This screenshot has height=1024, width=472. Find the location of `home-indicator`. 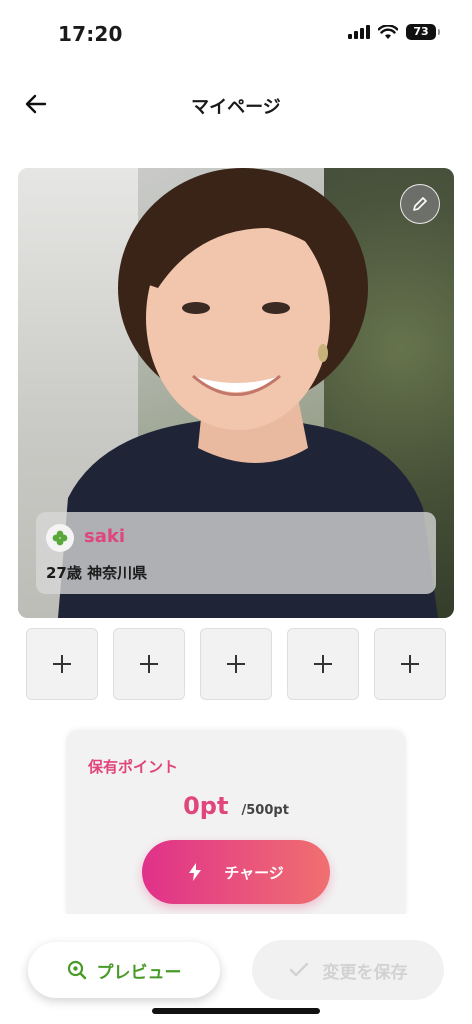

home-indicator is located at coordinates (236, 1011).